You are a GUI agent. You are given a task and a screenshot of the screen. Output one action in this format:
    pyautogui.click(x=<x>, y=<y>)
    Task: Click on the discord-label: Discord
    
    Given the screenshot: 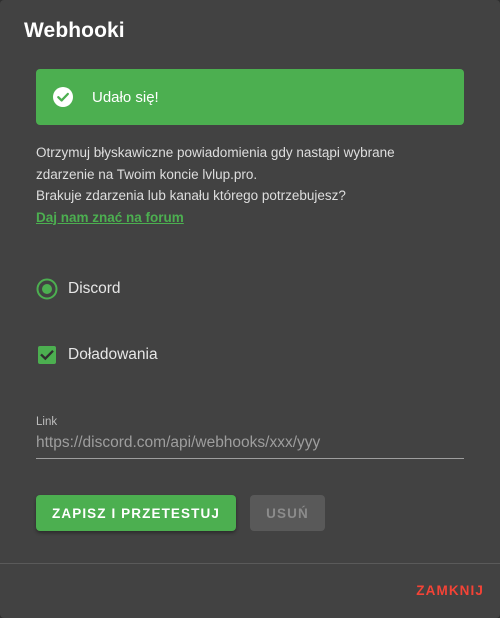 What is the action you would take?
    pyautogui.click(x=94, y=288)
    